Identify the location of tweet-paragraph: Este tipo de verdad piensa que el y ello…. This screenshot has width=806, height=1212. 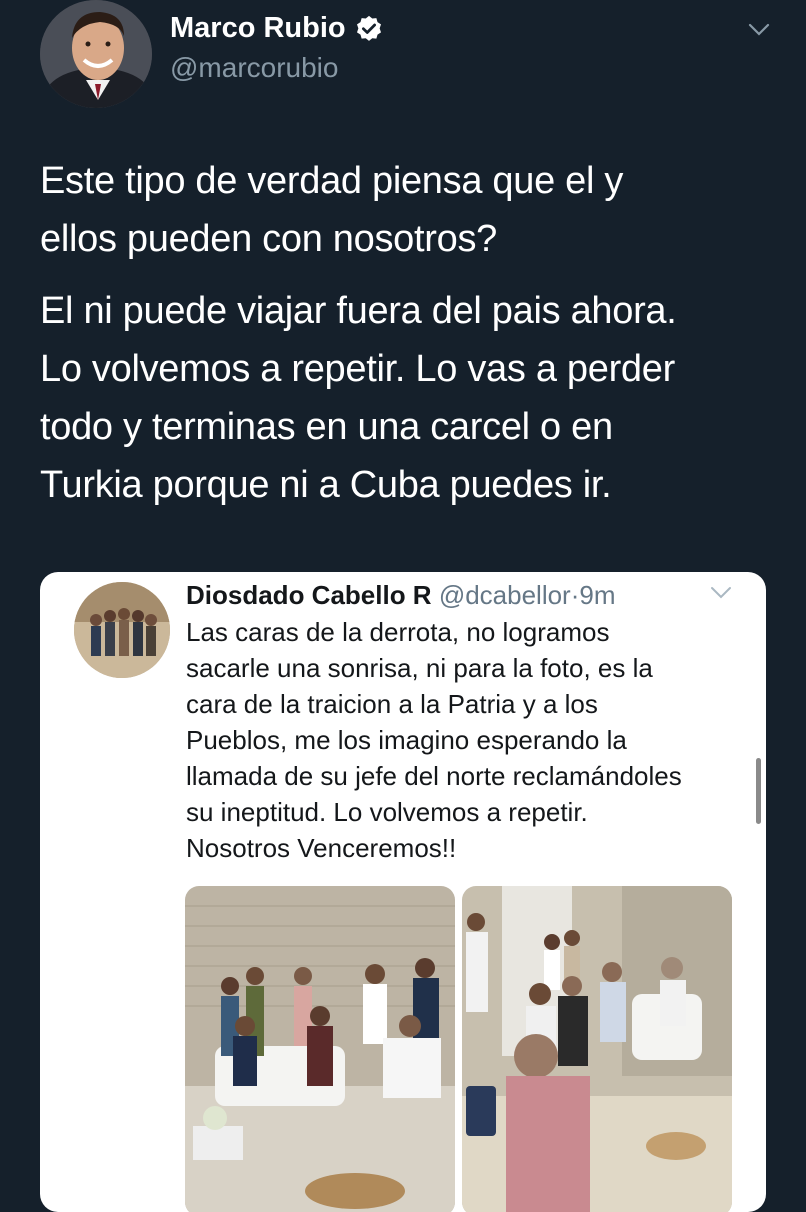
(332, 210).